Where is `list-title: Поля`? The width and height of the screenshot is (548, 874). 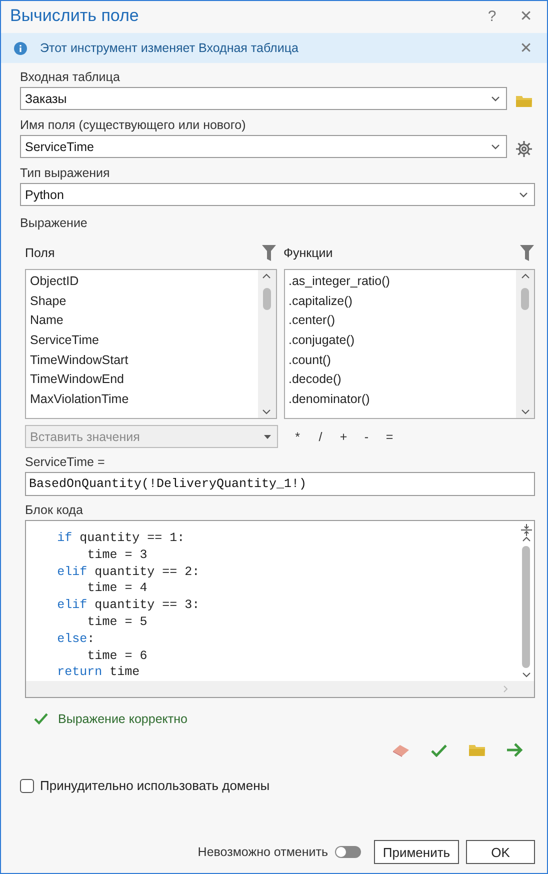 list-title: Поля is located at coordinates (40, 253).